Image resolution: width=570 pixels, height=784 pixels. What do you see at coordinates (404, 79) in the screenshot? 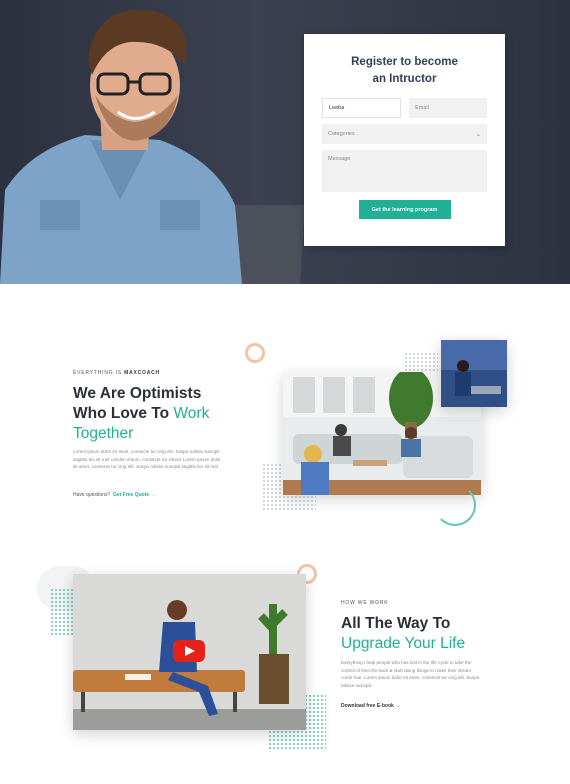
I see `form-title-line2: an Intructor` at bounding box center [404, 79].